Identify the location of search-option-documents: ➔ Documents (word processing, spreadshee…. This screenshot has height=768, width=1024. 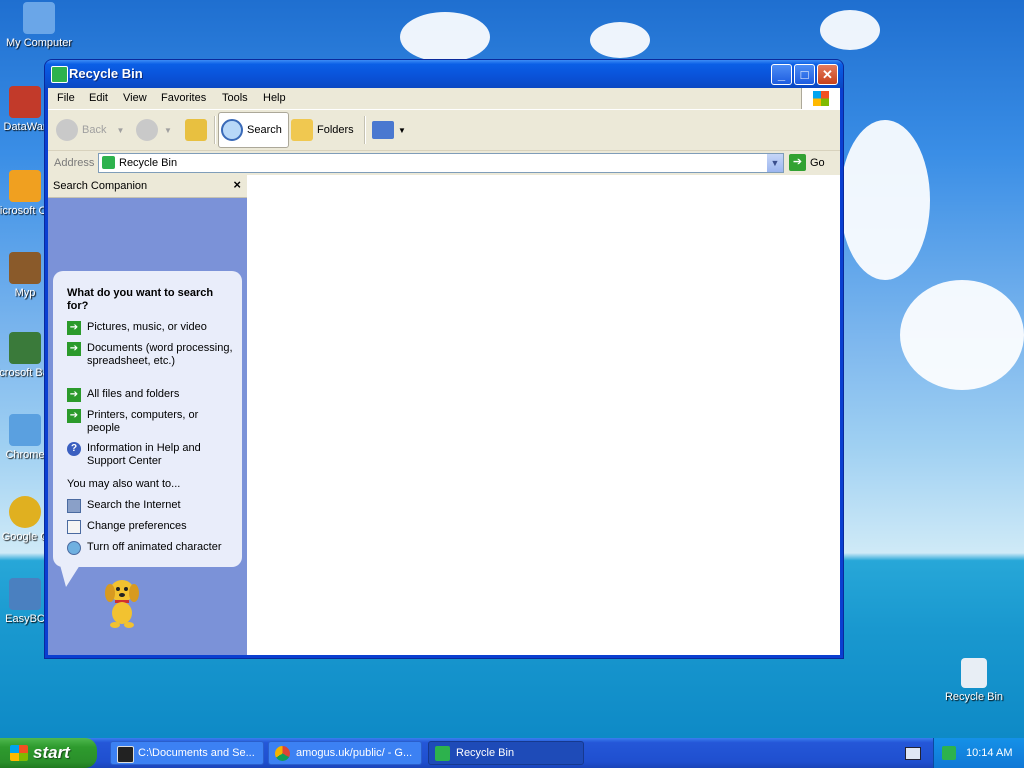
(150, 355).